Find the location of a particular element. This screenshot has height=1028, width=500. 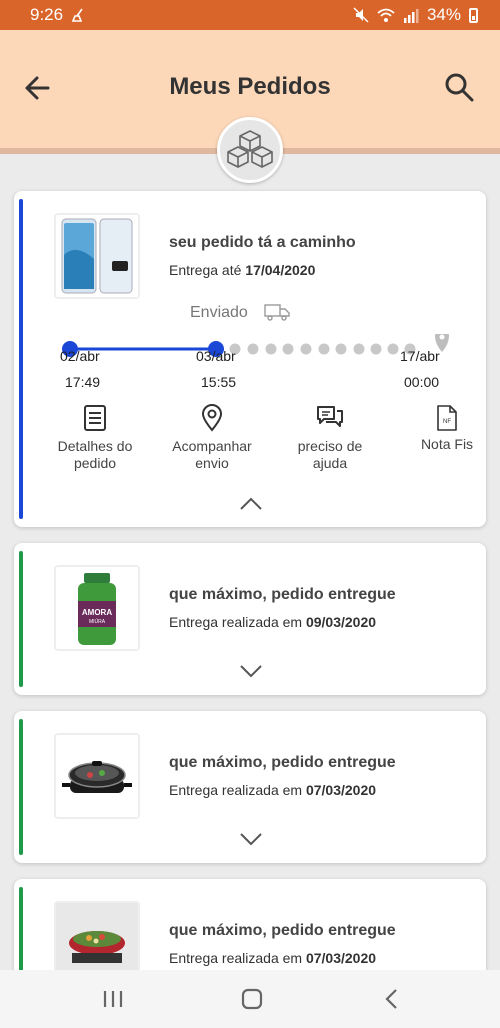

truck-icon is located at coordinates (277, 312).